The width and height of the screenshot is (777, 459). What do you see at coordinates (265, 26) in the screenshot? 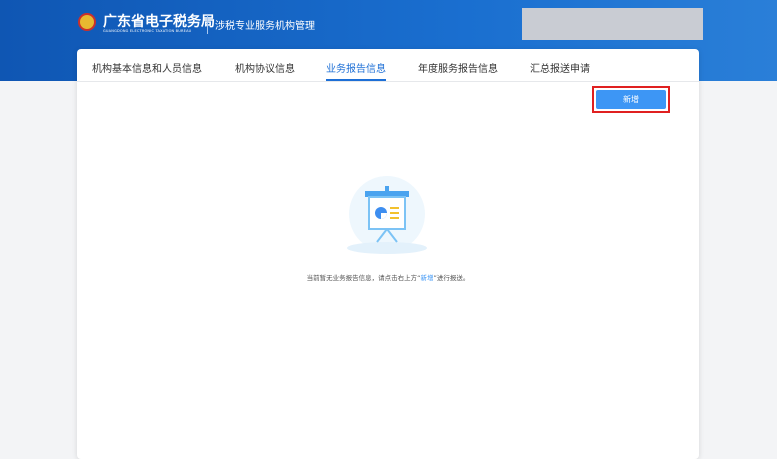
I see `module-title: 涉税专业服务机构管理` at bounding box center [265, 26].